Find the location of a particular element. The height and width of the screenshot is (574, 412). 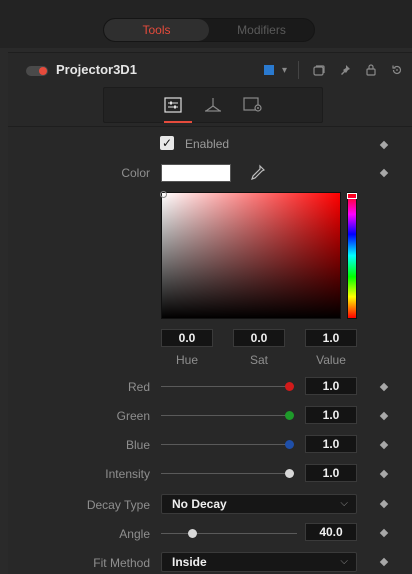

tool-color-chip is located at coordinates (268, 70).